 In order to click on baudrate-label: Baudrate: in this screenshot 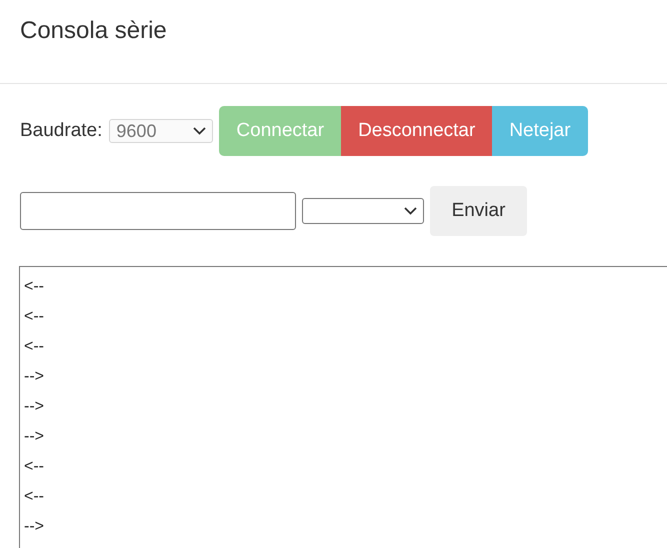, I will do `click(61, 131)`.